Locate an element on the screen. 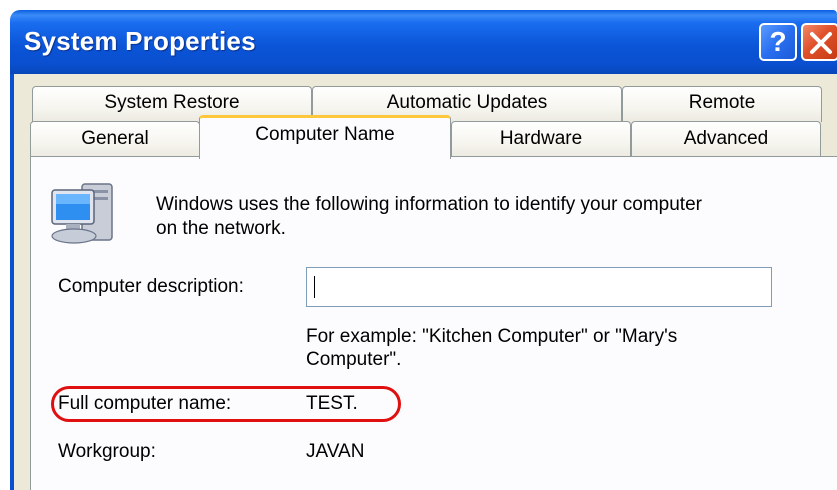 The height and width of the screenshot is (490, 837). computer-description-input is located at coordinates (539, 287).